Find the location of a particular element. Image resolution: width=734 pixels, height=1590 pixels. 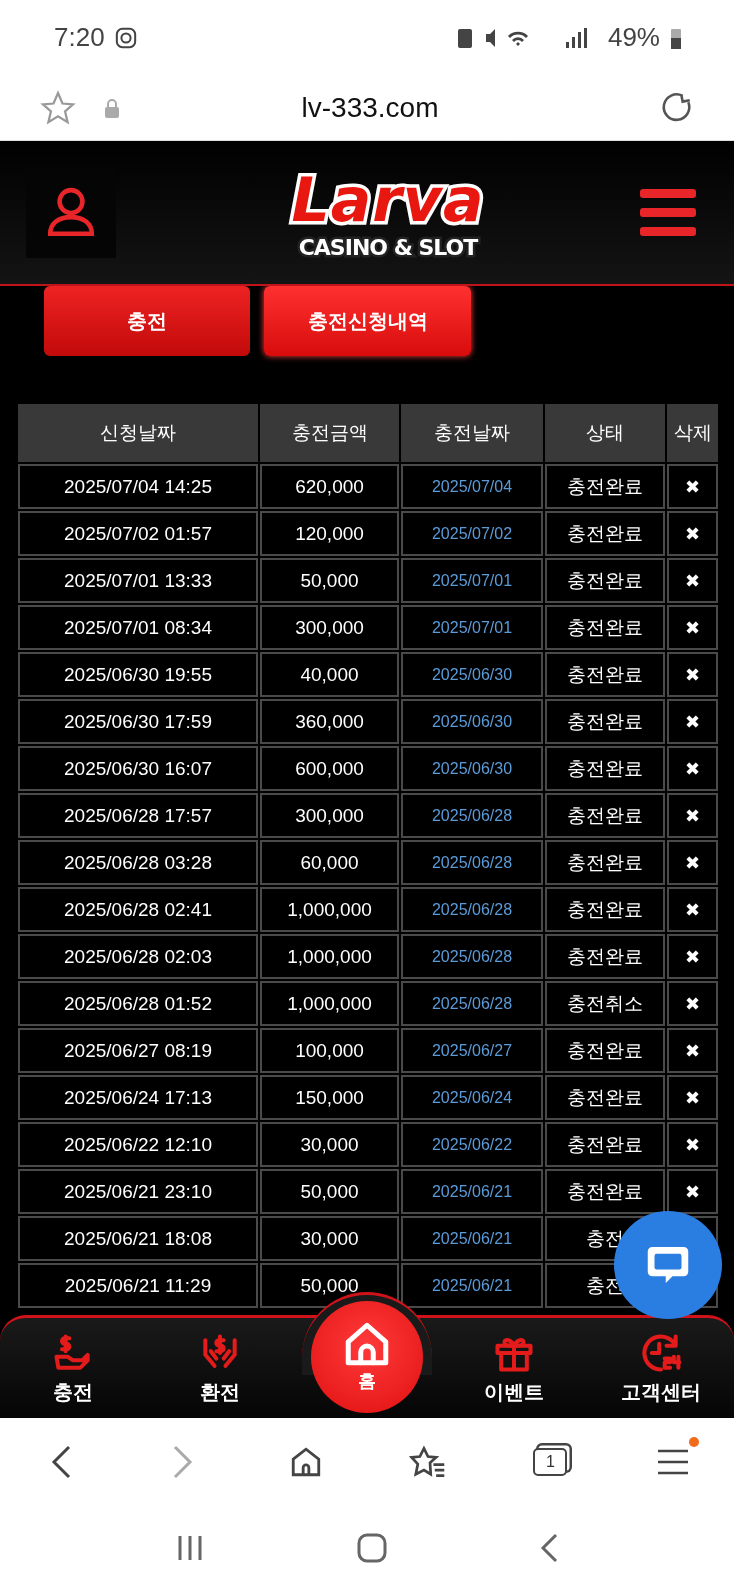

recent-apps-icon is located at coordinates (190, 1548).